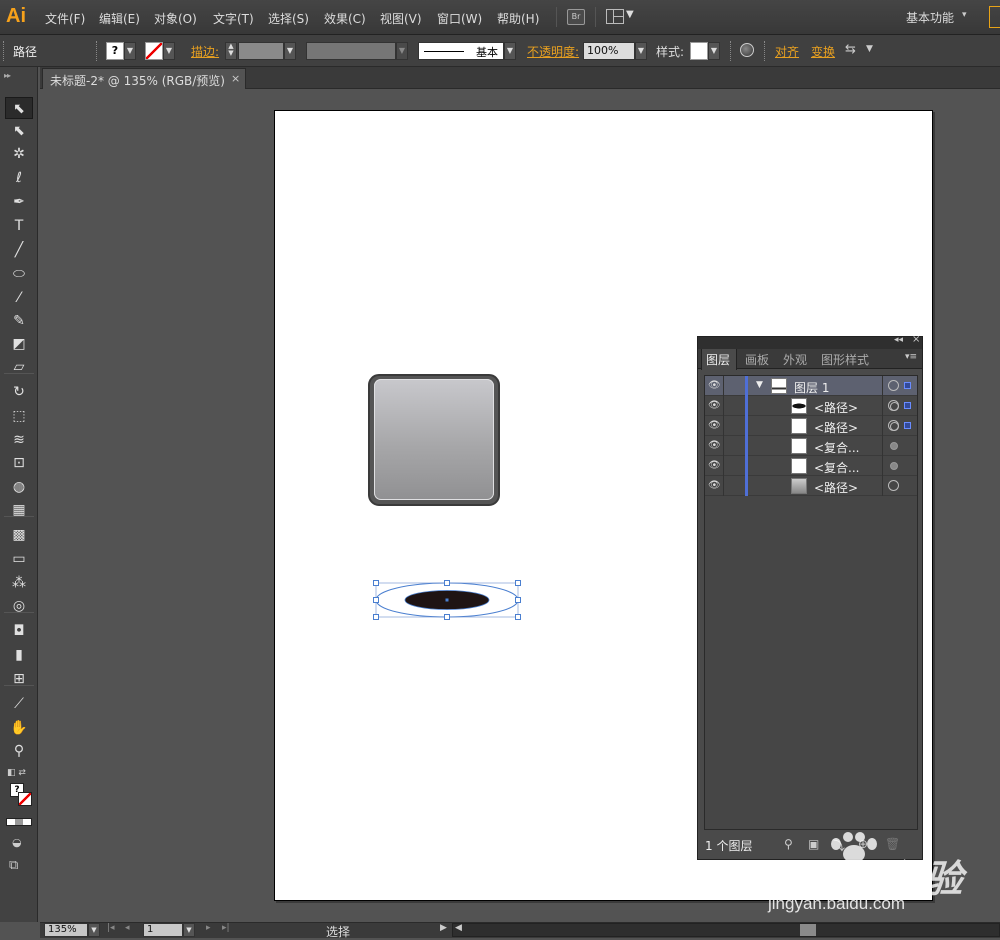 Image resolution: width=1000 pixels, height=940 pixels. Describe the element at coordinates (459, 18) in the screenshot. I see `menu-window: 窗口(W)` at that location.